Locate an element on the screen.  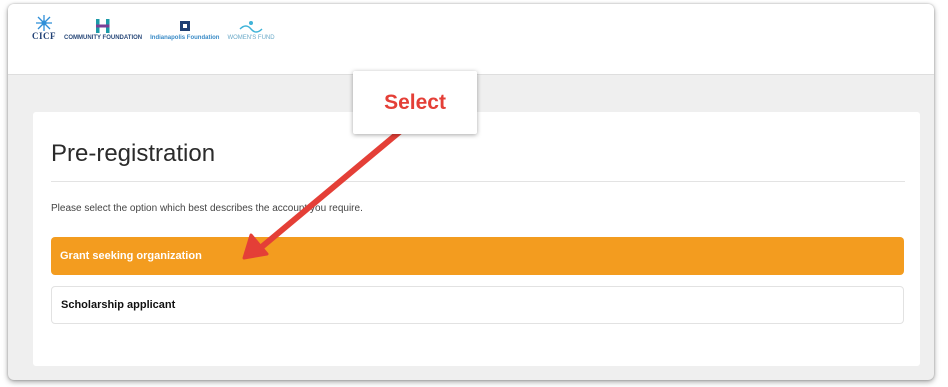
cicf-logo: CICF is located at coordinates (44, 27).